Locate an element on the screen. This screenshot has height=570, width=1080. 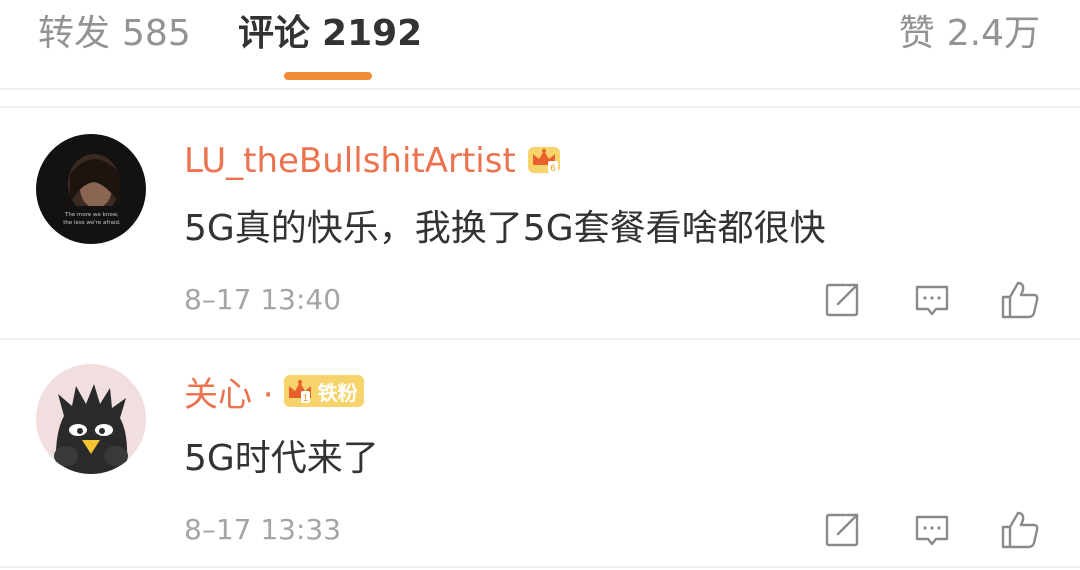
svg-text: 1 is located at coordinates (305, 399).